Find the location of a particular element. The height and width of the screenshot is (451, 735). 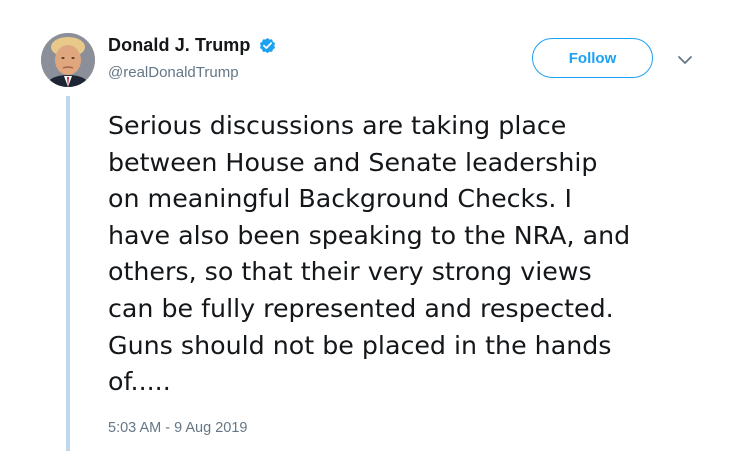

follow-button: Follow is located at coordinates (592, 58).